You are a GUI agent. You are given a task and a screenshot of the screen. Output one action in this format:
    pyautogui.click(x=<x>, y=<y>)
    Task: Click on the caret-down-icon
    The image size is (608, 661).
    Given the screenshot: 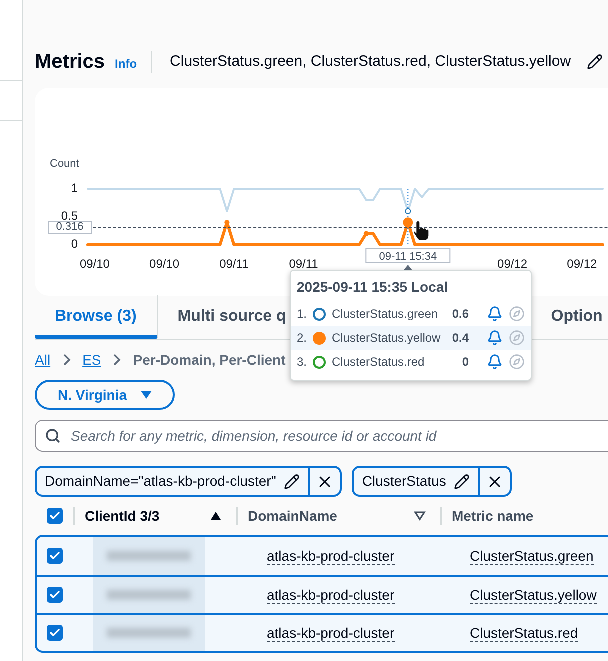 What is the action you would take?
    pyautogui.click(x=146, y=395)
    